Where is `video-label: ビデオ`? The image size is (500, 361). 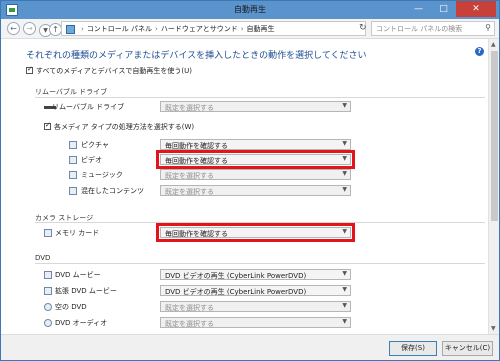 video-label: ビデオ is located at coordinates (91, 160).